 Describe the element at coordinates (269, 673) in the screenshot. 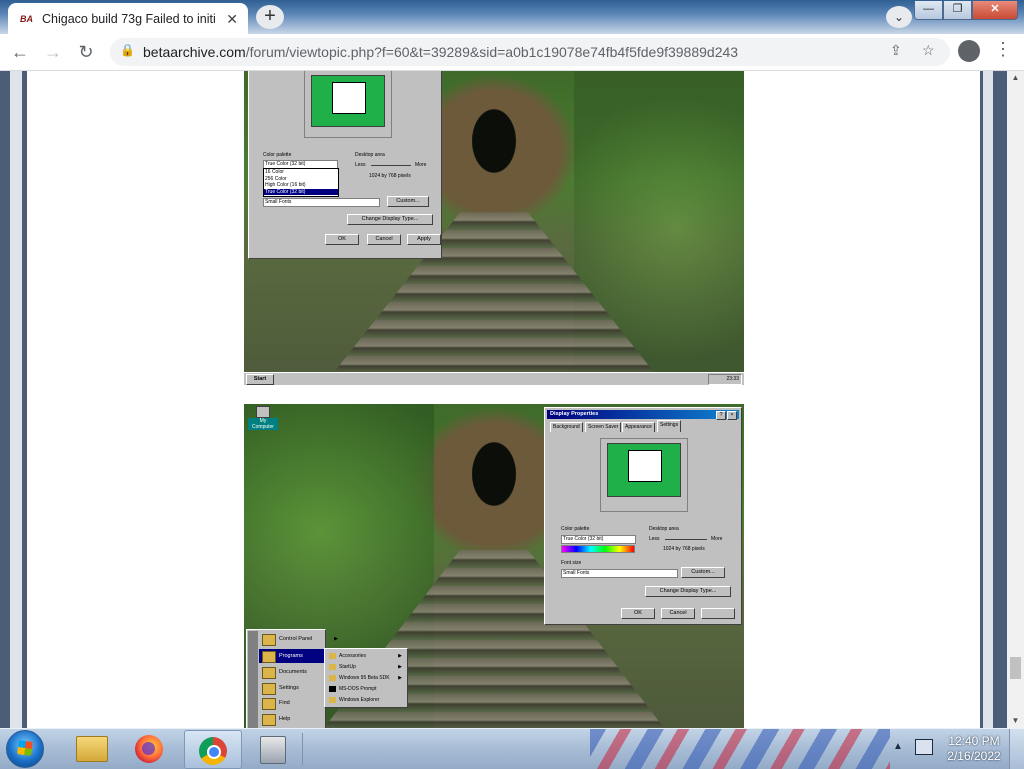

I see `documents-icon` at that location.